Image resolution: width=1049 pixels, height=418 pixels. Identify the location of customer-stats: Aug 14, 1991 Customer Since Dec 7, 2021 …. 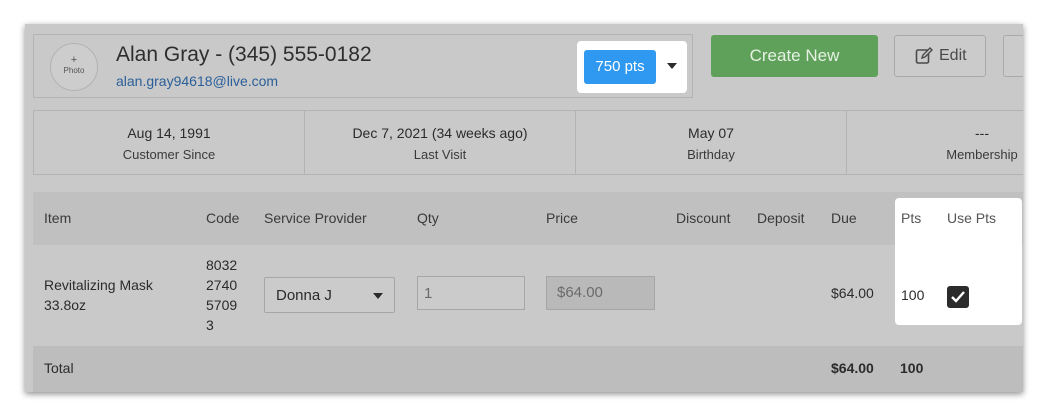
(528, 142).